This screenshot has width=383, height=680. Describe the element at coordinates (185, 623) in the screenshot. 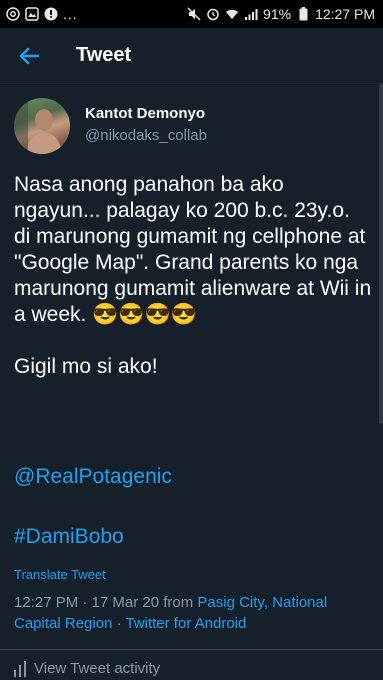

I see `client-link: Twitter for Android` at that location.